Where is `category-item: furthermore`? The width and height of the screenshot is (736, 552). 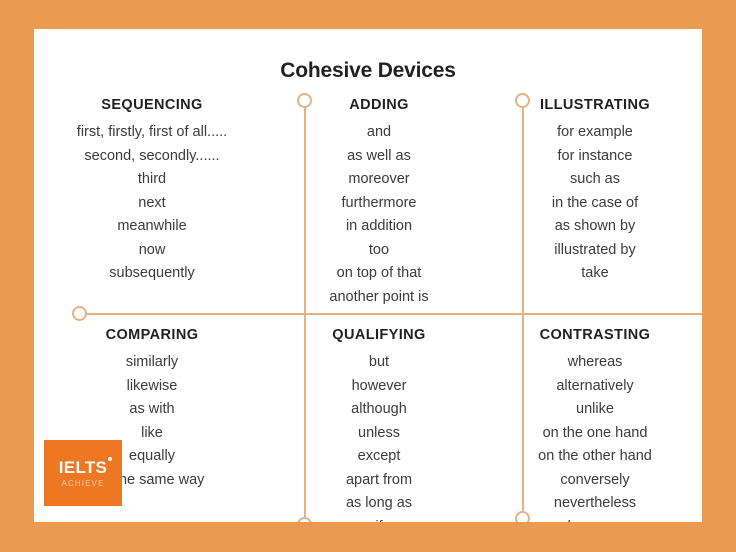 category-item: furthermore is located at coordinates (379, 202).